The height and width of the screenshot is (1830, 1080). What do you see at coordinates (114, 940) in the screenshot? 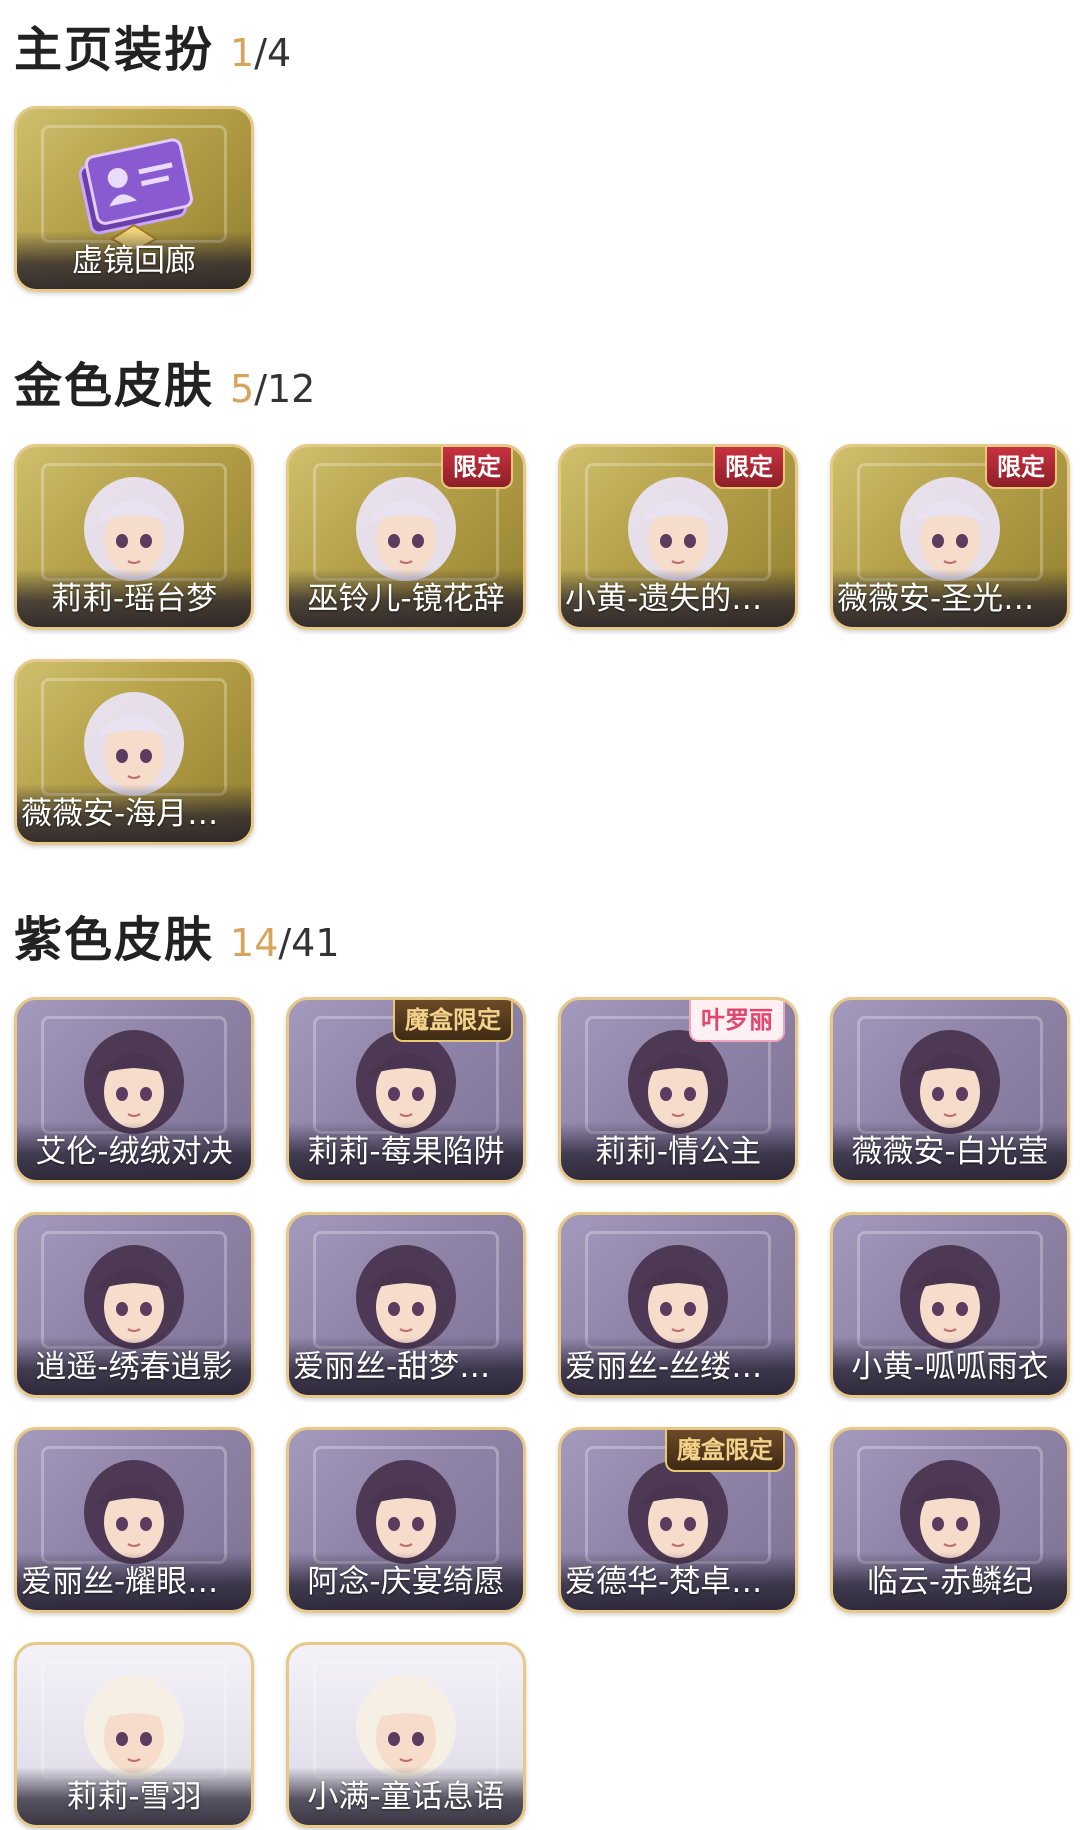
I see `section-name: 紫色皮肤` at bounding box center [114, 940].